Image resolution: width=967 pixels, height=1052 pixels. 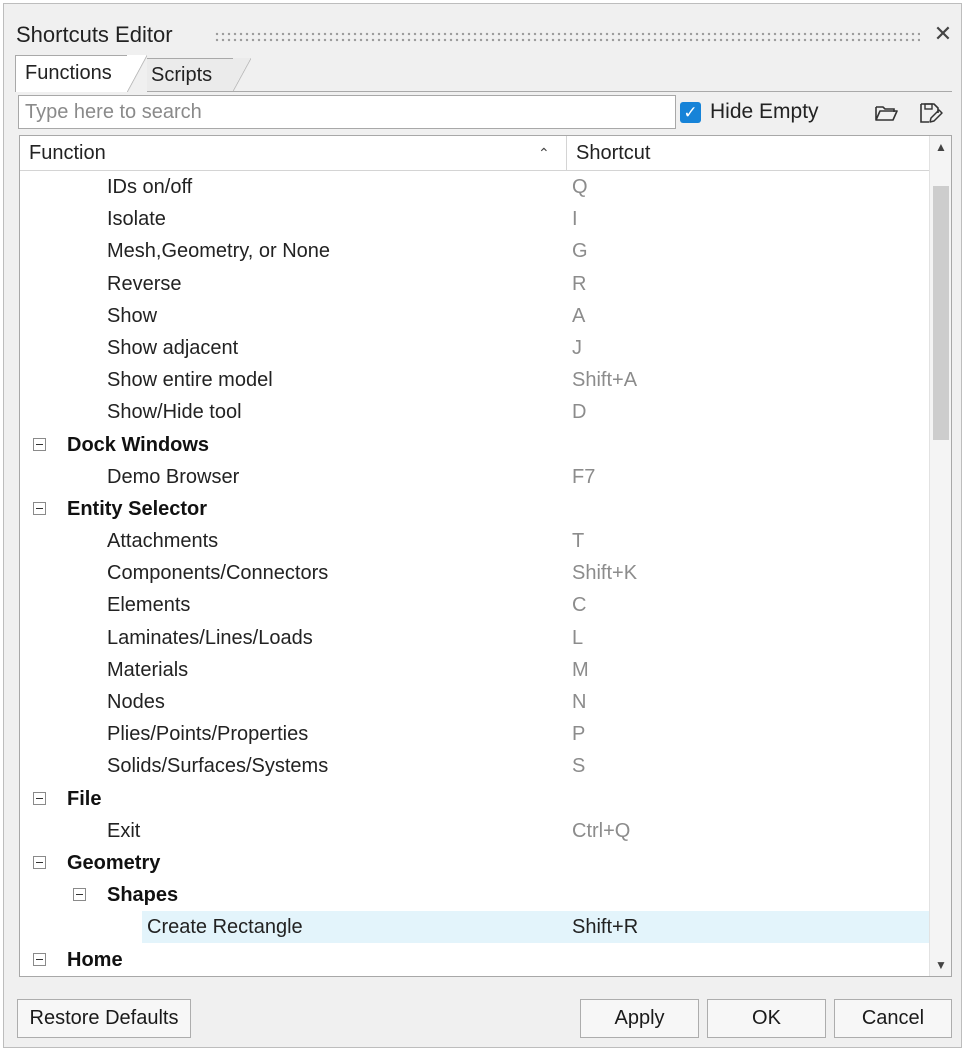 What do you see at coordinates (150, 187) in the screenshot?
I see `function-cell: IDs on/off` at bounding box center [150, 187].